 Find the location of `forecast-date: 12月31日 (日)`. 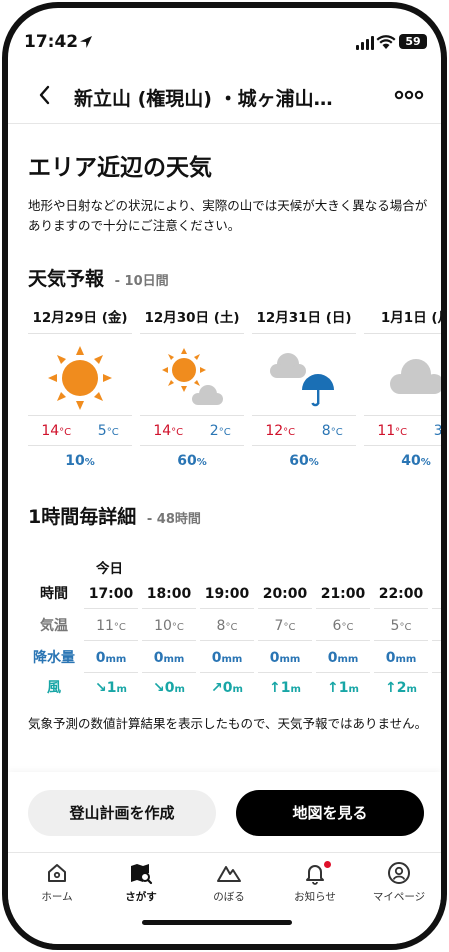

forecast-date: 12月31日 (日) is located at coordinates (304, 319).